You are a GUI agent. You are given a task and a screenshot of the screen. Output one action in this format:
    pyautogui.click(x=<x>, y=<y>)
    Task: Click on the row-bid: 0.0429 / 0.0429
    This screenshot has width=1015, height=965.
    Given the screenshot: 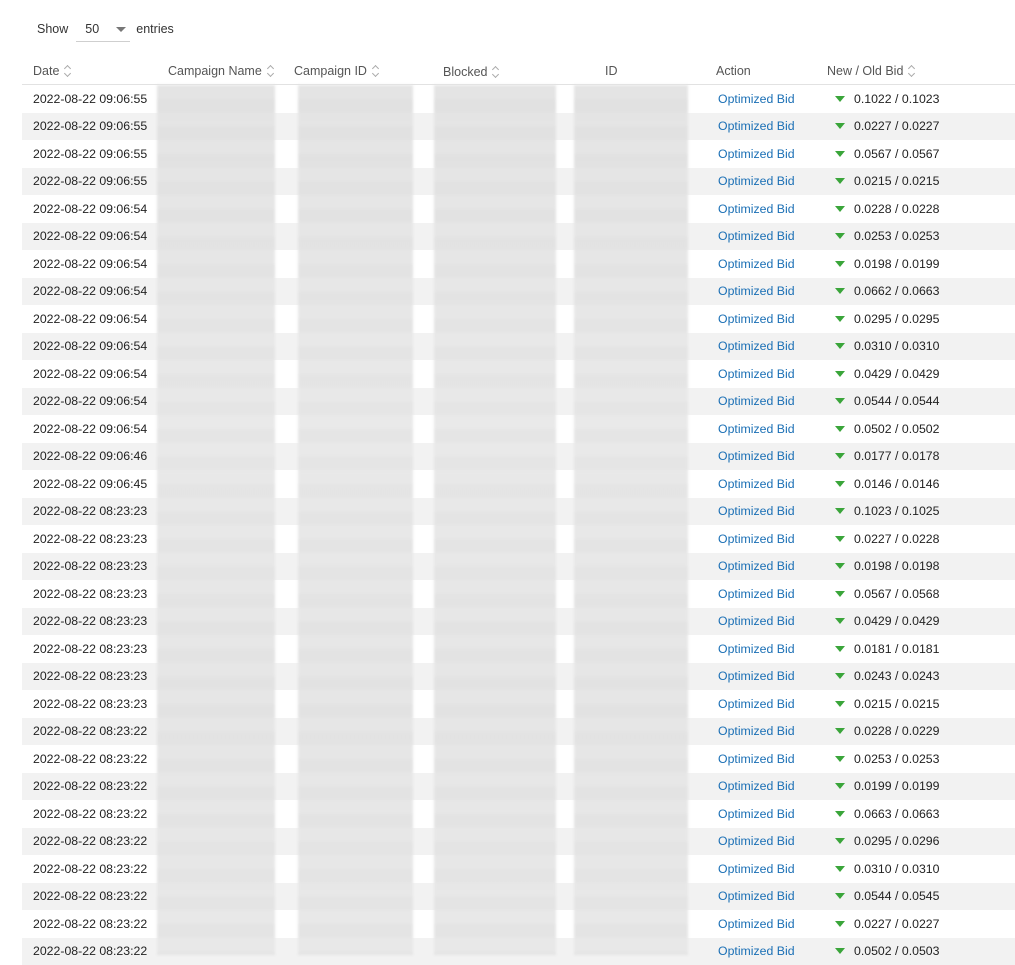 What is the action you would take?
    pyautogui.click(x=887, y=622)
    